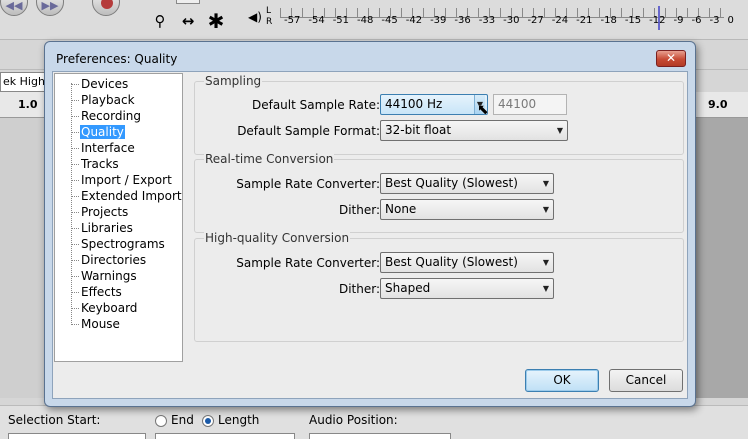  Describe the element at coordinates (208, 421) in the screenshot. I see `length-radio` at that location.